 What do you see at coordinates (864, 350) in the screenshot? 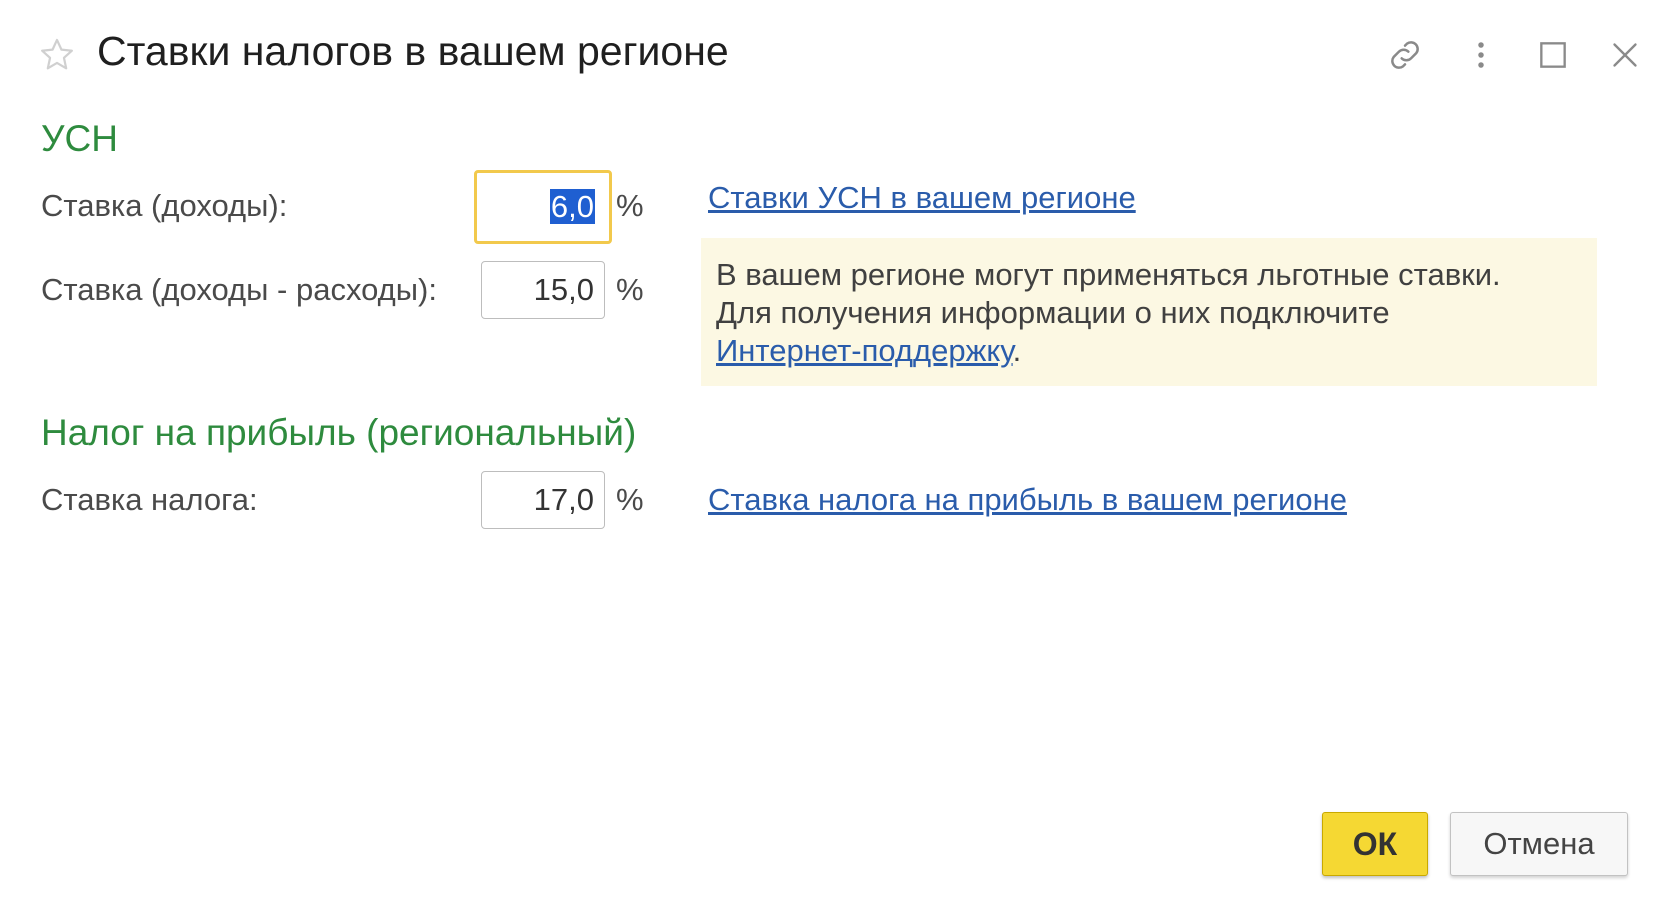
I see `internet-support-link: Интернет-поддержку` at bounding box center [864, 350].